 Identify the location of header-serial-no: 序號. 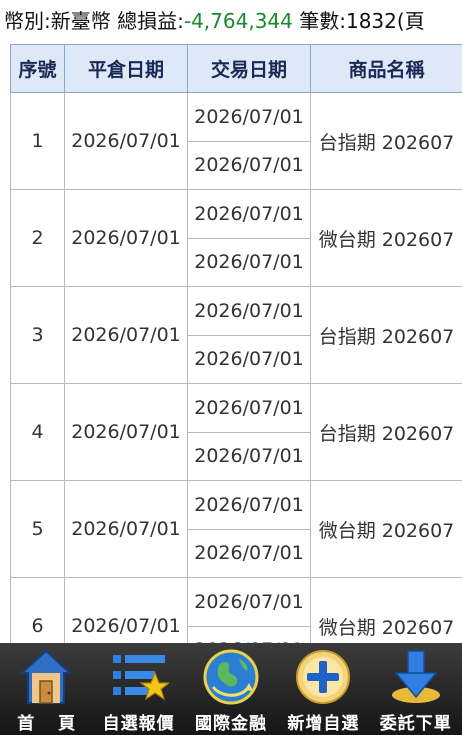
(37, 68).